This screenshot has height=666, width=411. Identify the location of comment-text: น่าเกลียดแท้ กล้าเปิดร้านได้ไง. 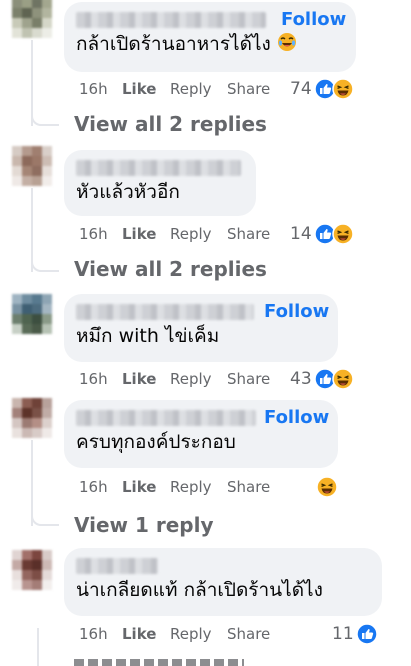
(199, 590).